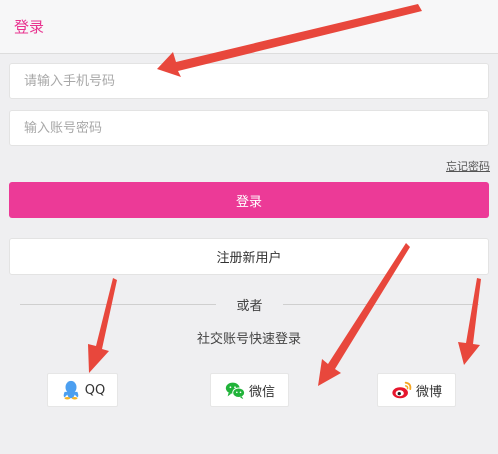  I want to click on qq-login-button: QQ, so click(82, 390).